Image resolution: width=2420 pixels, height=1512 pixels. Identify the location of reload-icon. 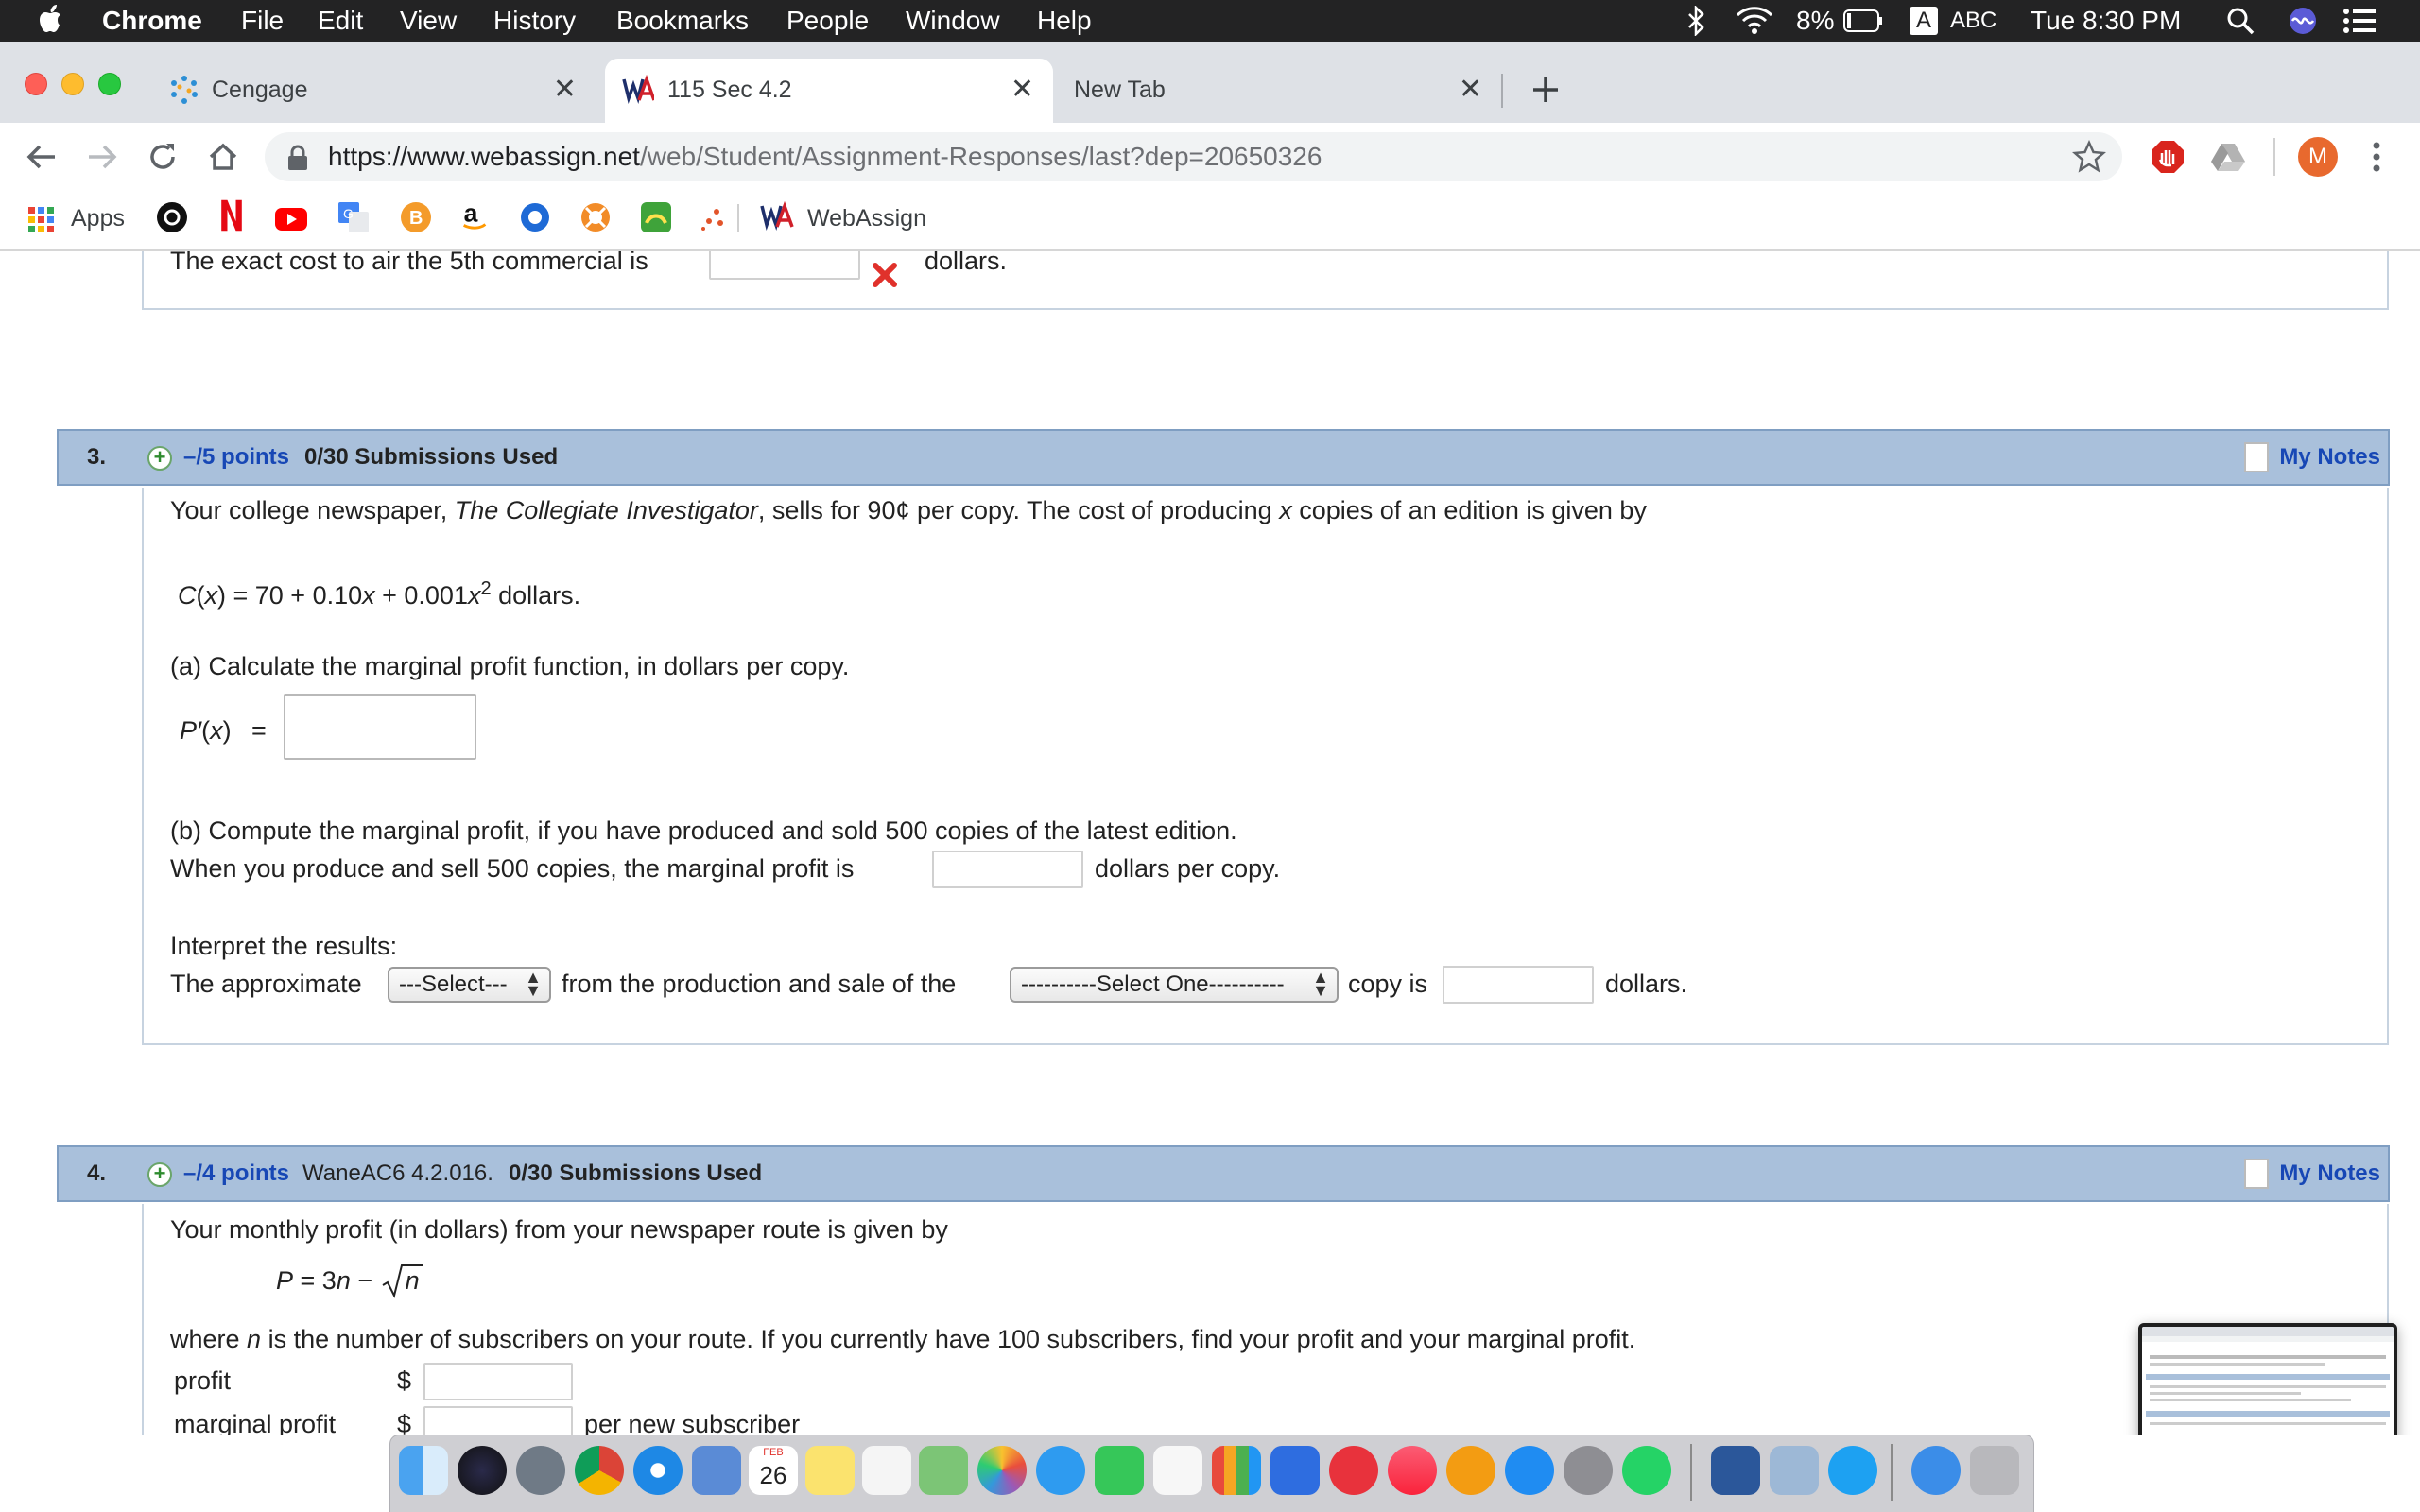
(163, 157).